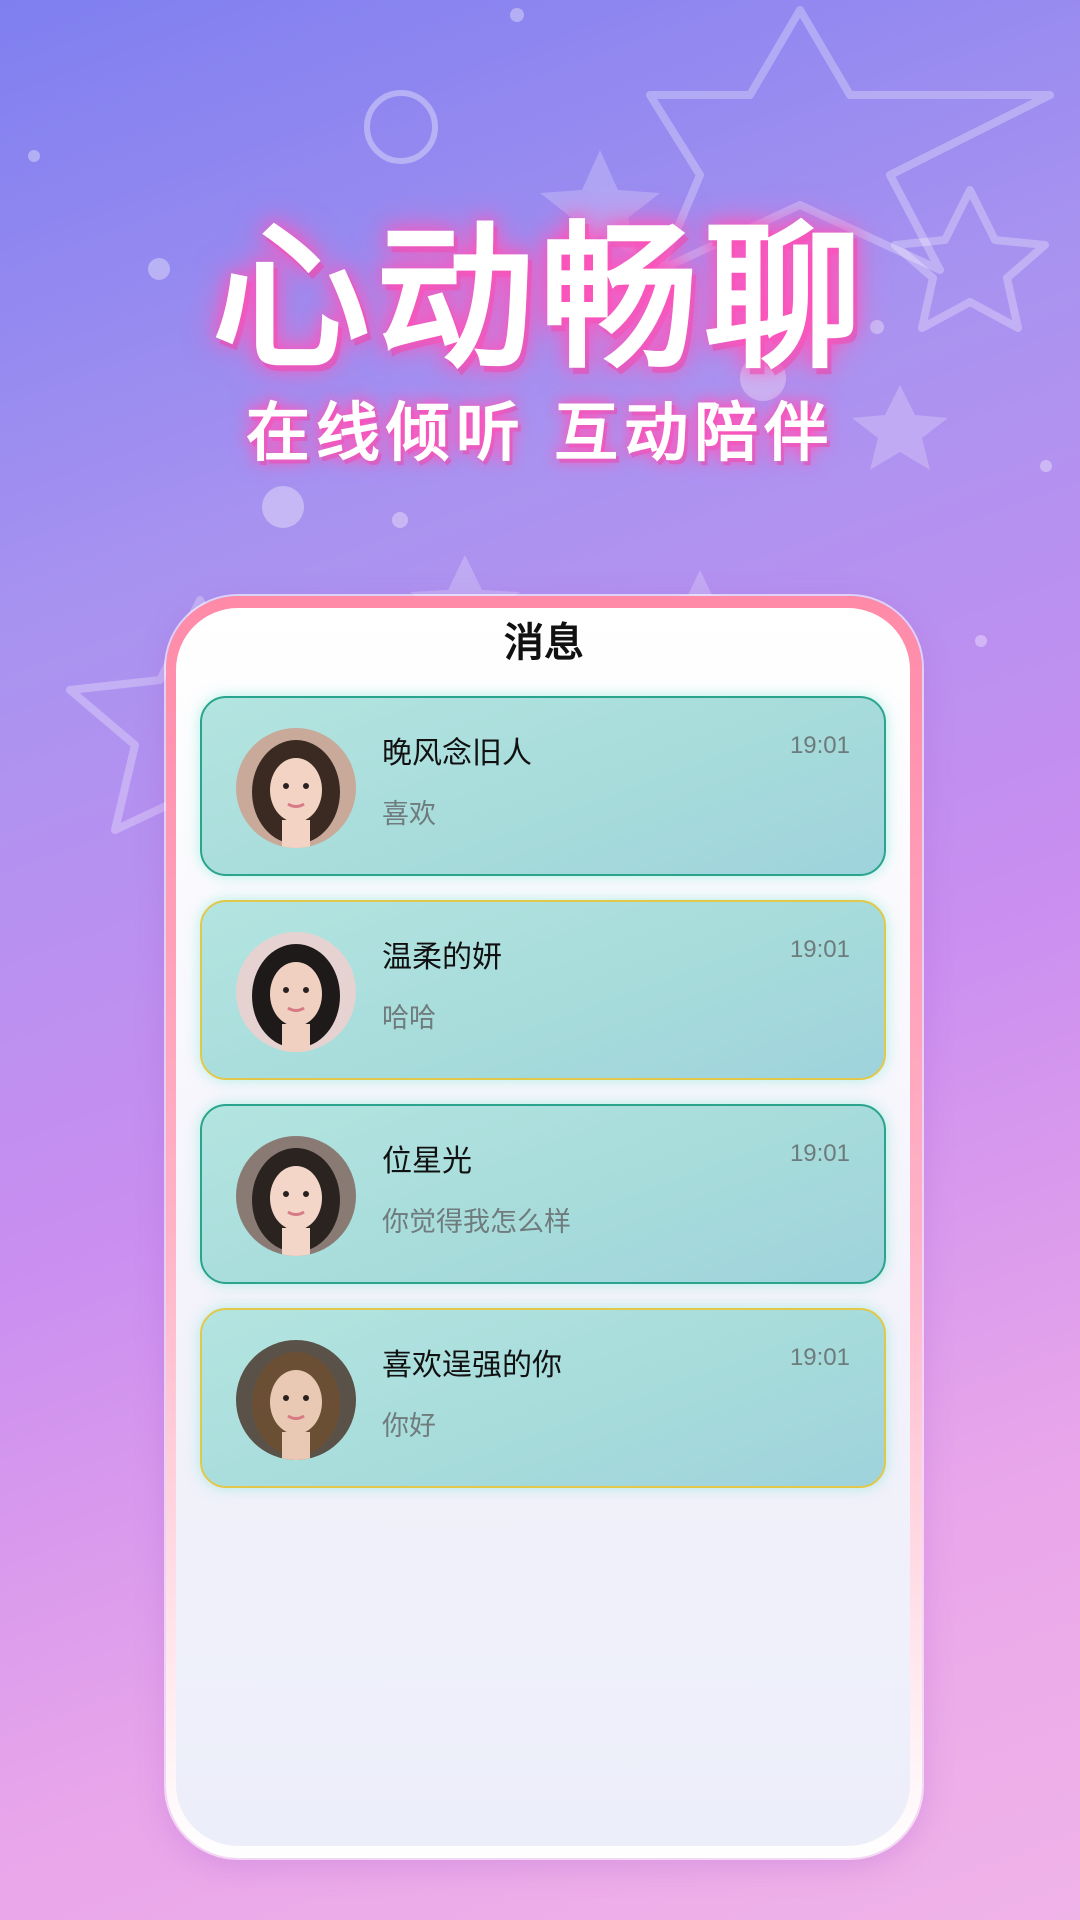 The height and width of the screenshot is (1920, 1080). I want to click on message-preview: 你觉得我怎么样, so click(476, 1222).